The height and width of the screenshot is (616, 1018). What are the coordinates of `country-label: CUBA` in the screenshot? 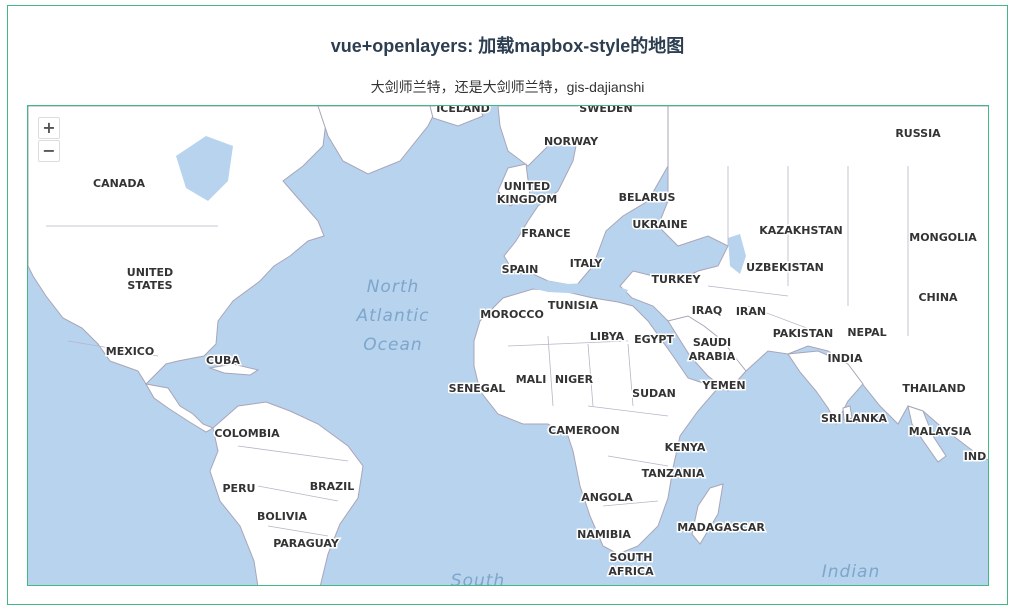 It's located at (223, 360).